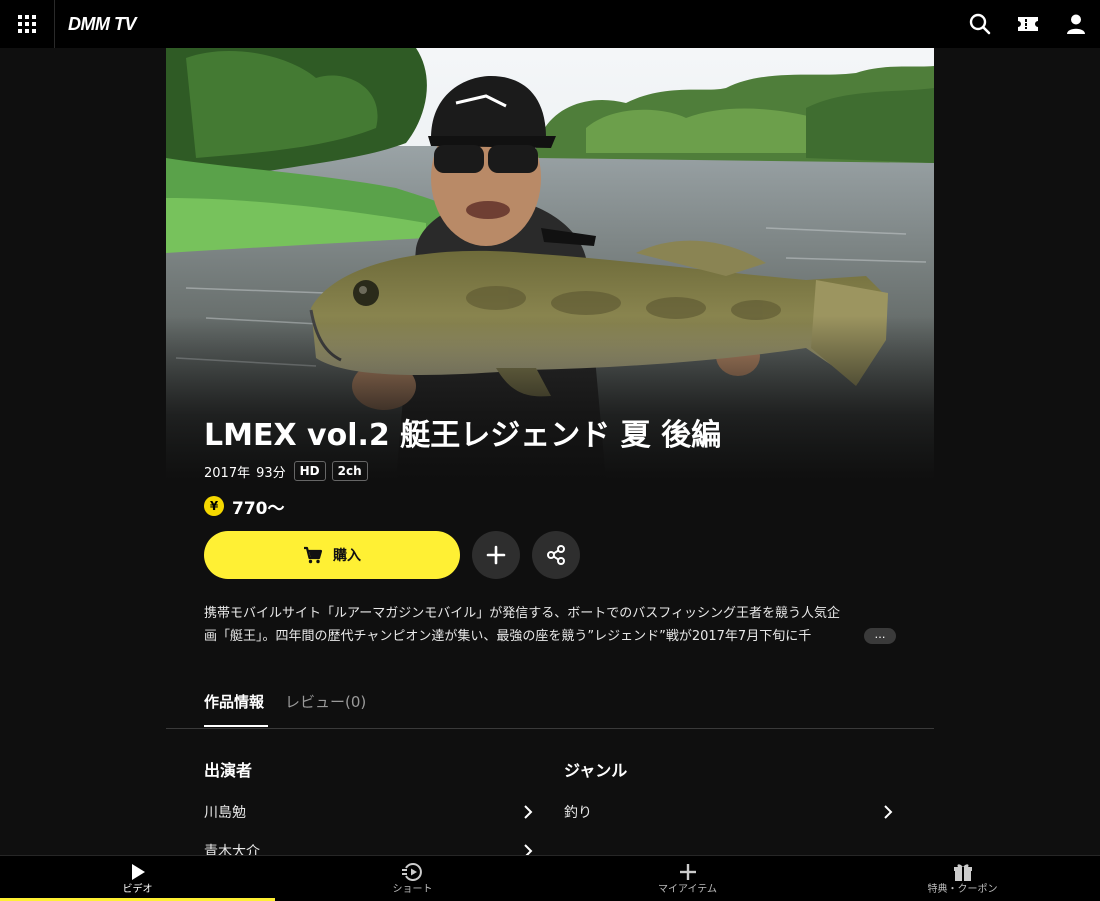  Describe the element at coordinates (228, 770) in the screenshot. I see `cast-section-title: 出演者` at that location.